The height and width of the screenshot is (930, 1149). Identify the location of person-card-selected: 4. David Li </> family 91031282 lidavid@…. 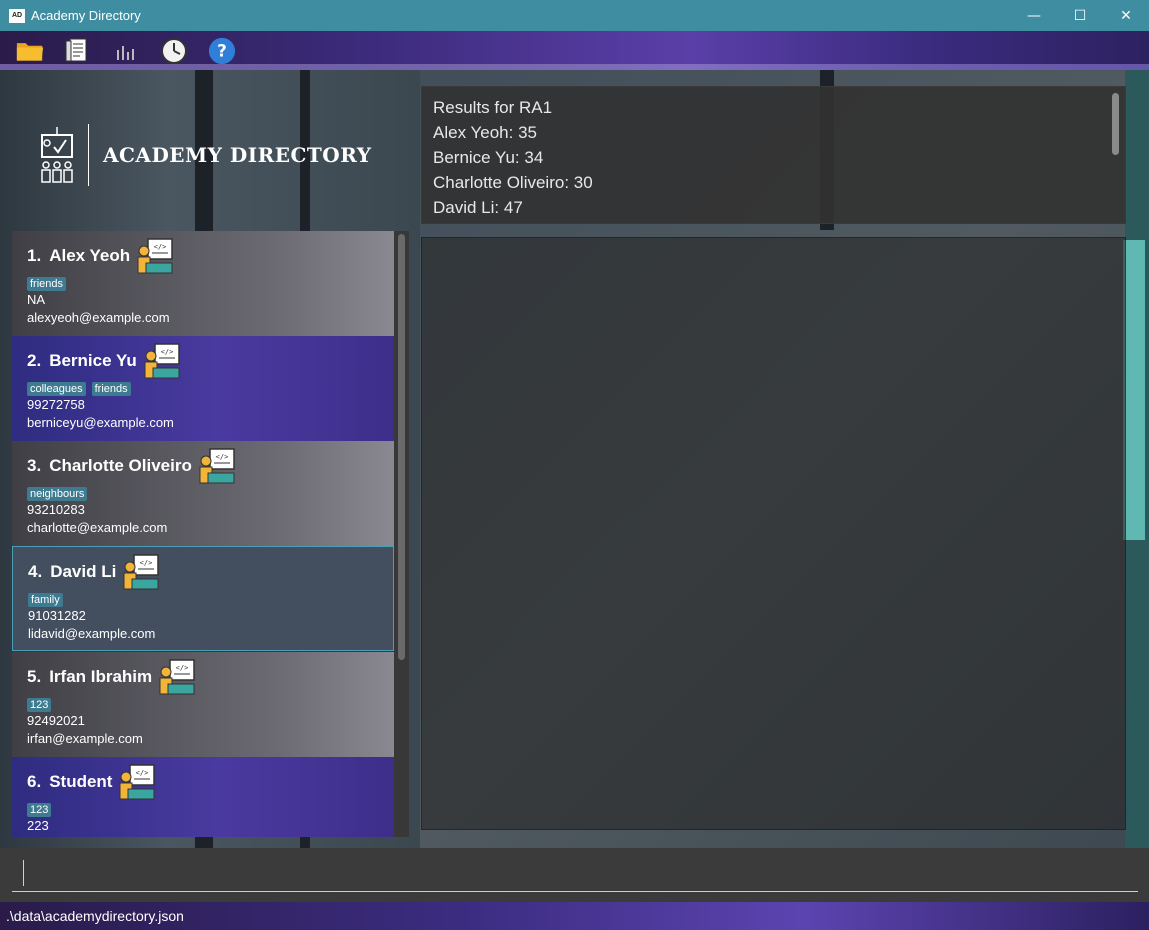
(203, 598).